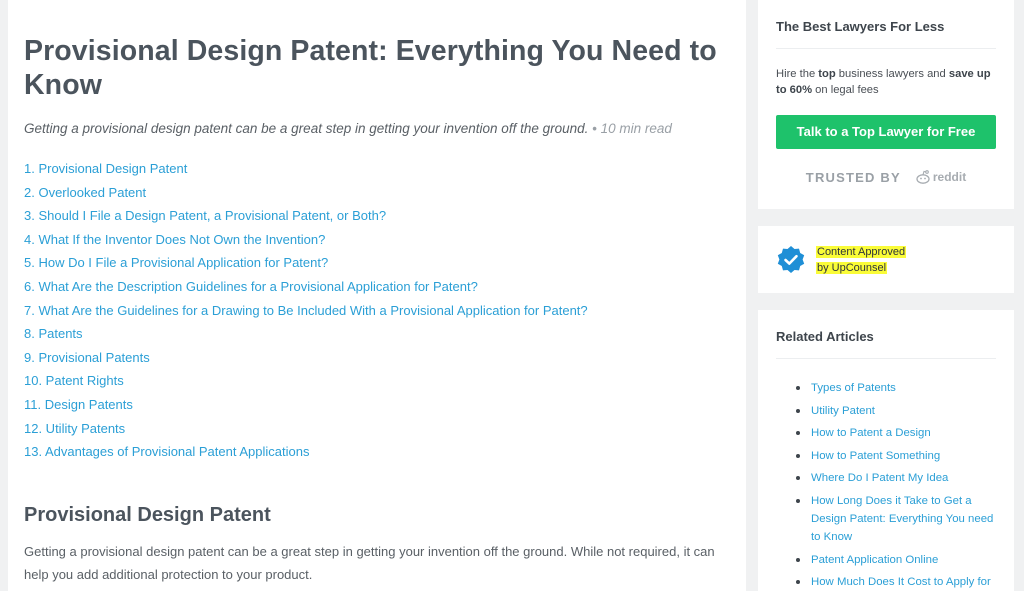 This screenshot has width=1024, height=591. I want to click on toc-item: 12. Utility Patents, so click(377, 429).